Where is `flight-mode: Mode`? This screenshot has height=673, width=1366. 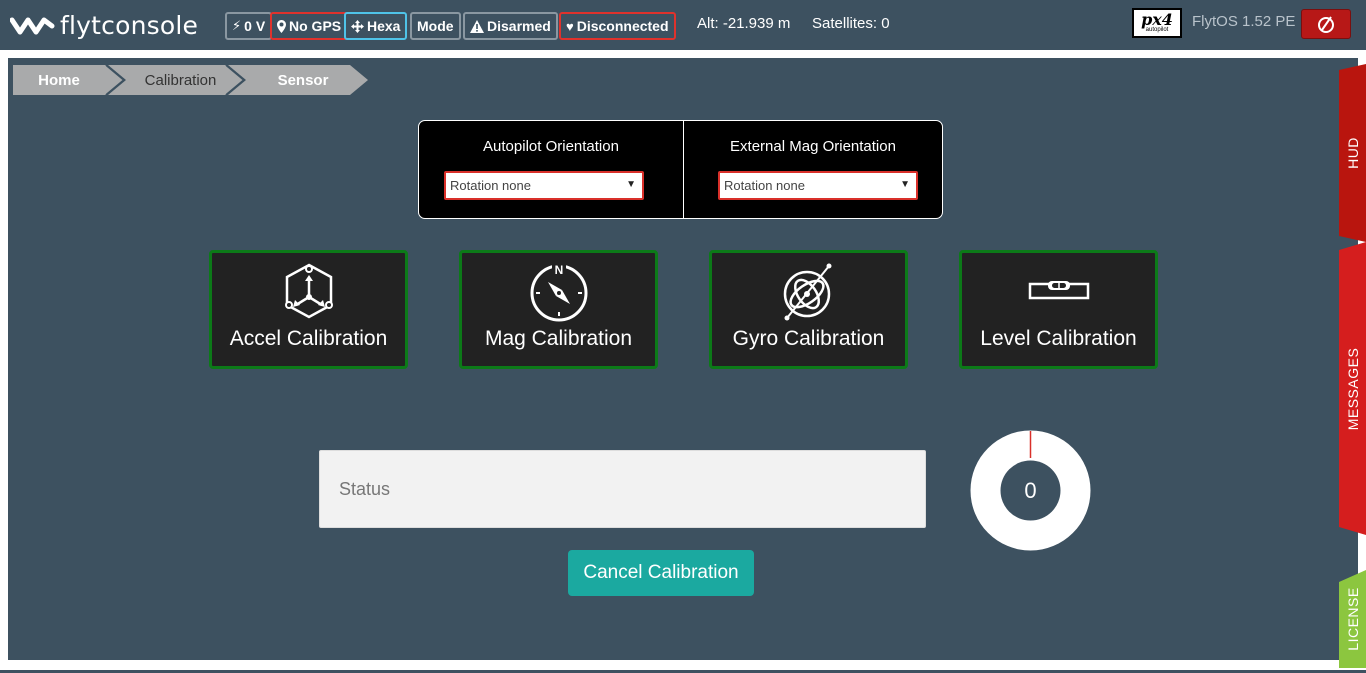 flight-mode: Mode is located at coordinates (435, 26).